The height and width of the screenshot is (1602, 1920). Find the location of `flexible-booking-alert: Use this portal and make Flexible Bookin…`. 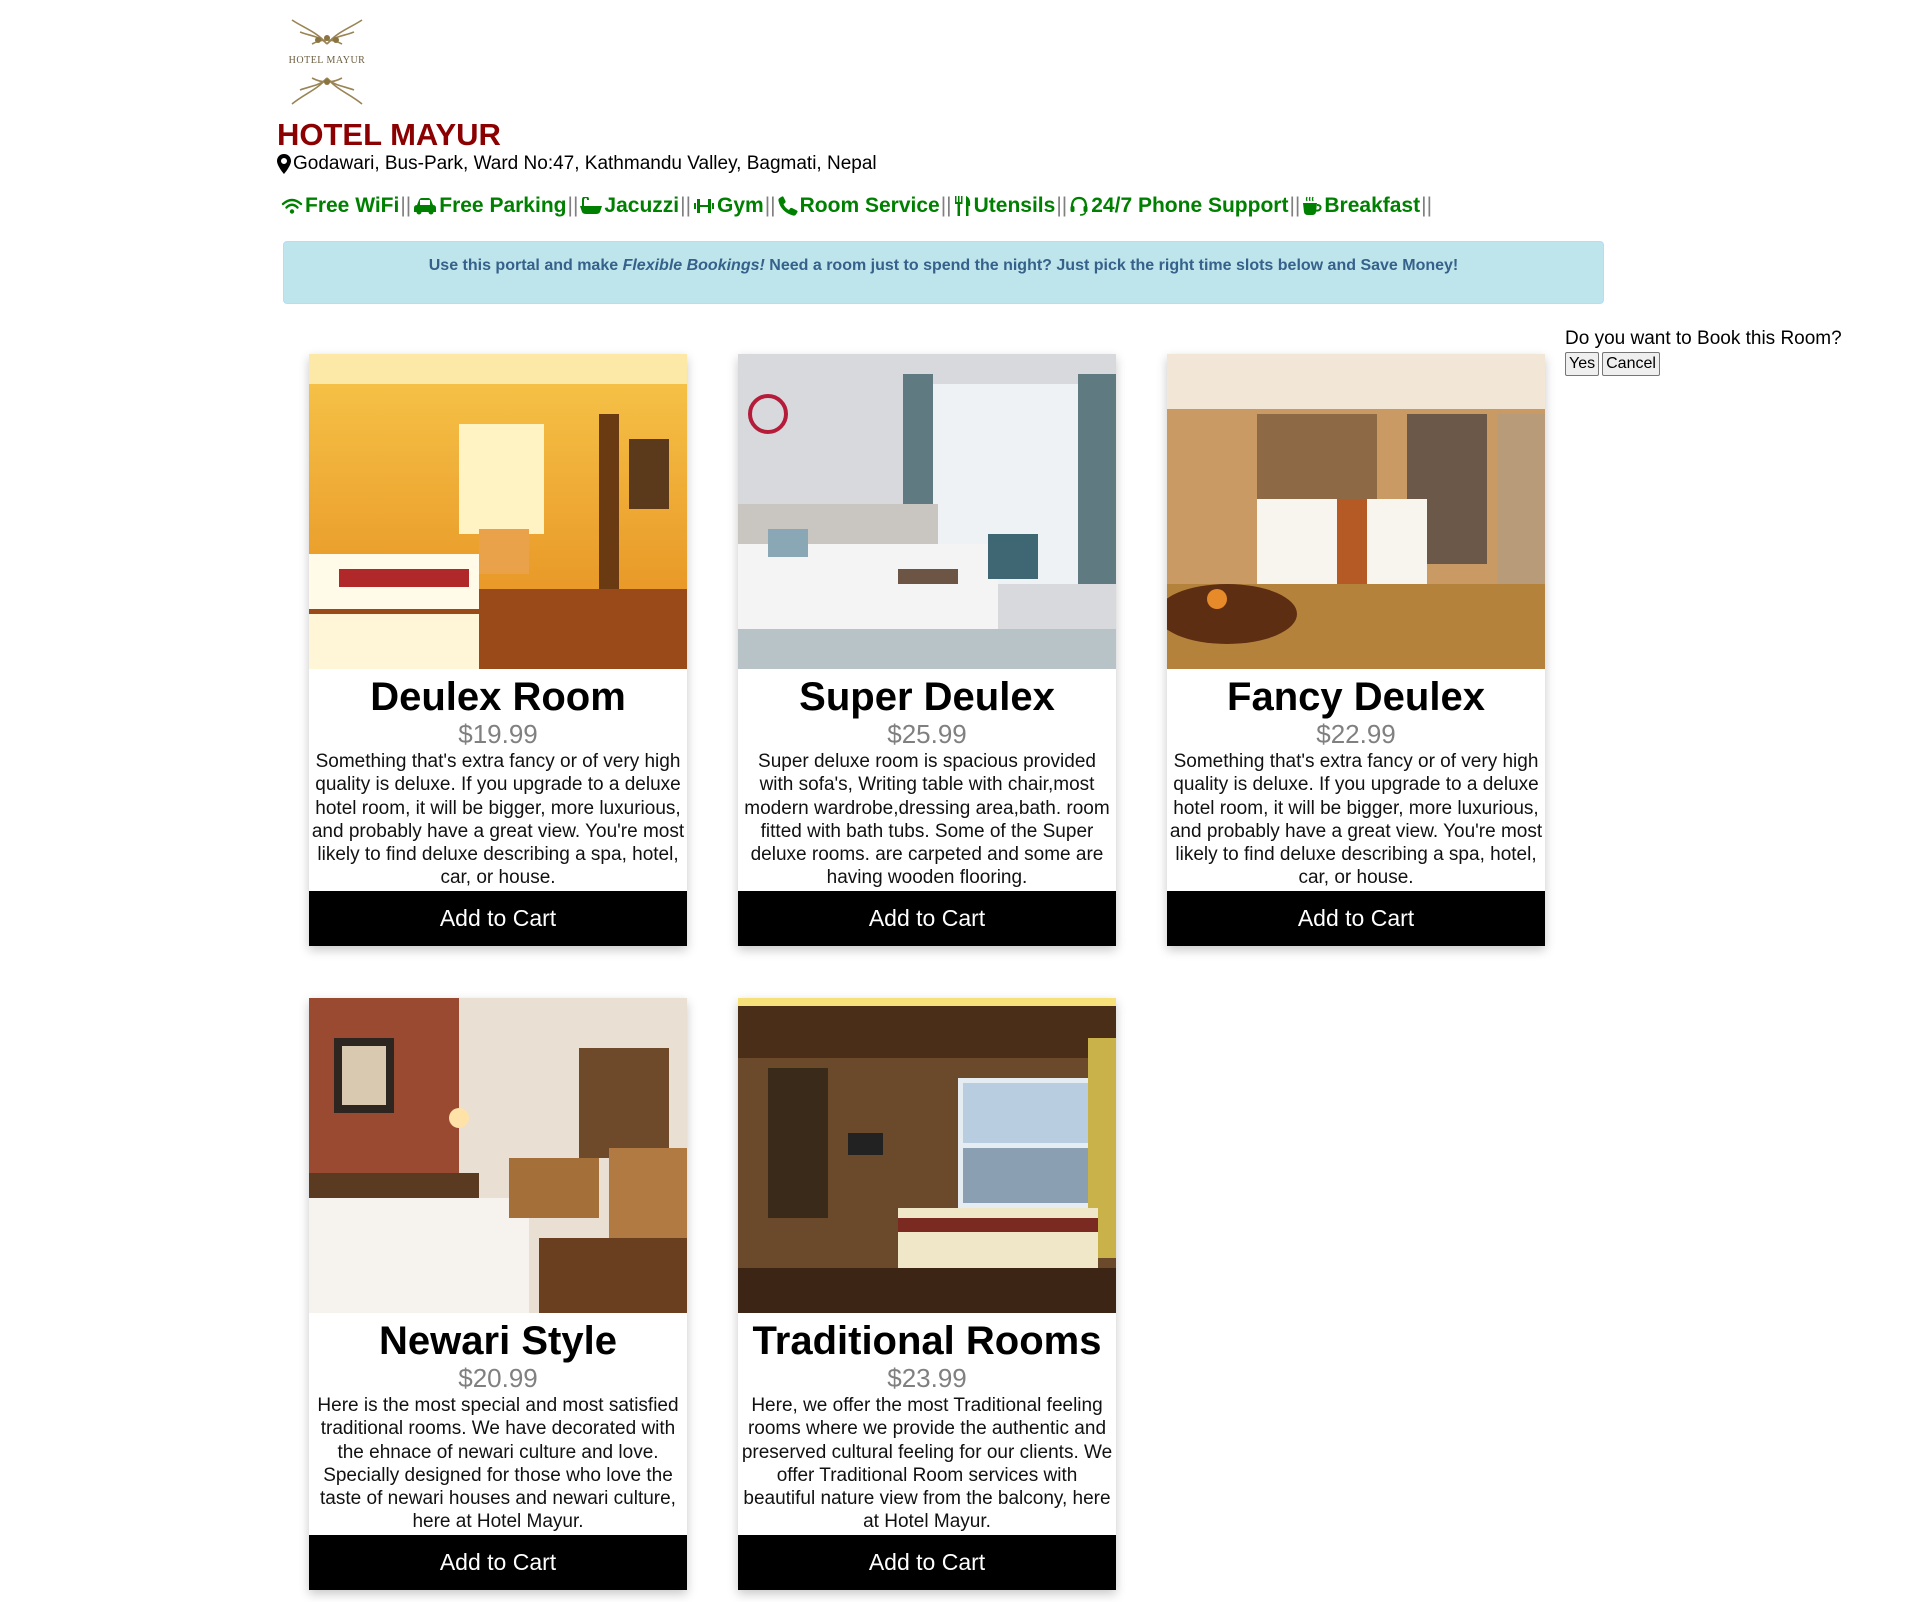

flexible-booking-alert: Use this portal and make Flexible Bookin… is located at coordinates (943, 272).